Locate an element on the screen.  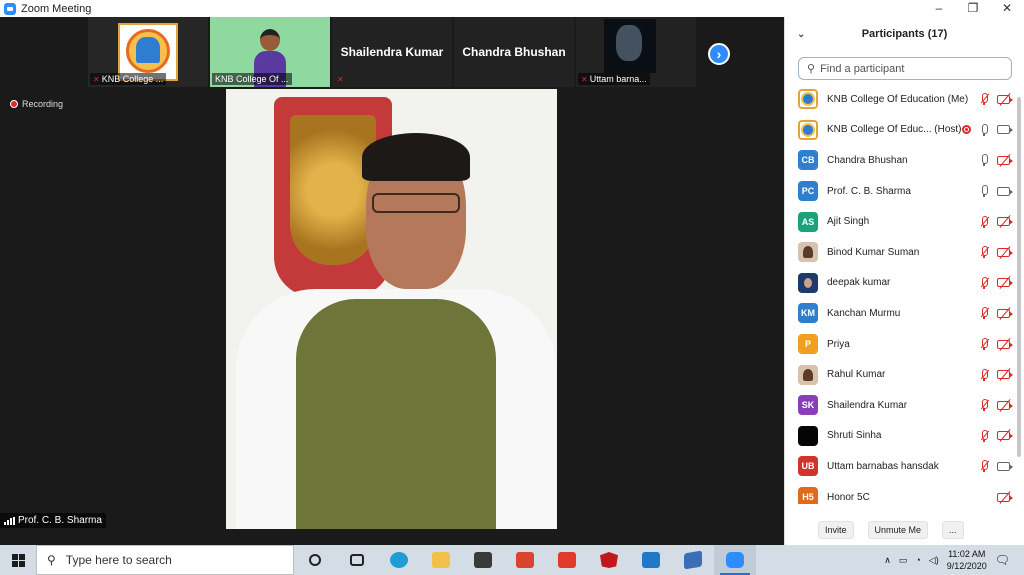
participant-row: KM Kanchan Murmu is located at coordinates (904, 313).